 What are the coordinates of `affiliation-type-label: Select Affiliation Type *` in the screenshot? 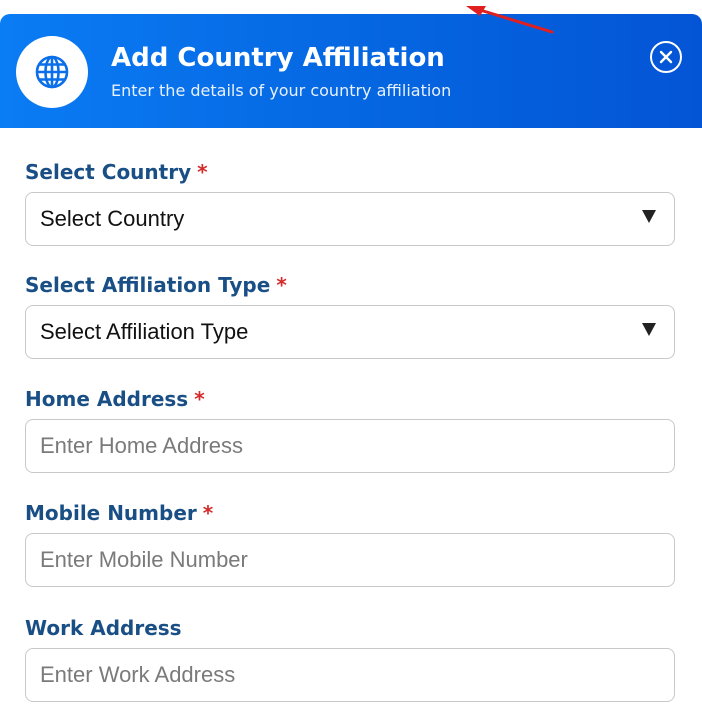 It's located at (156, 285).